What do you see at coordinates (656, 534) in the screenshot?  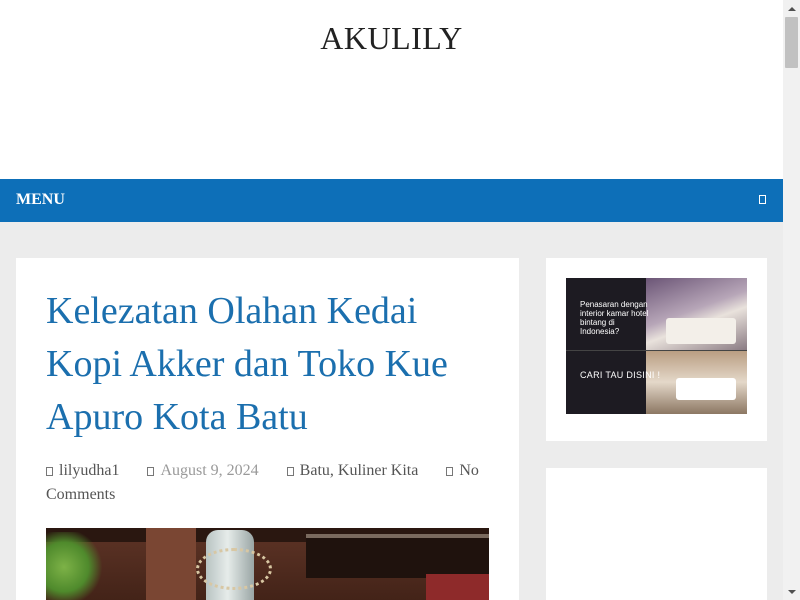 I see `sidebar-widget-empty` at bounding box center [656, 534].